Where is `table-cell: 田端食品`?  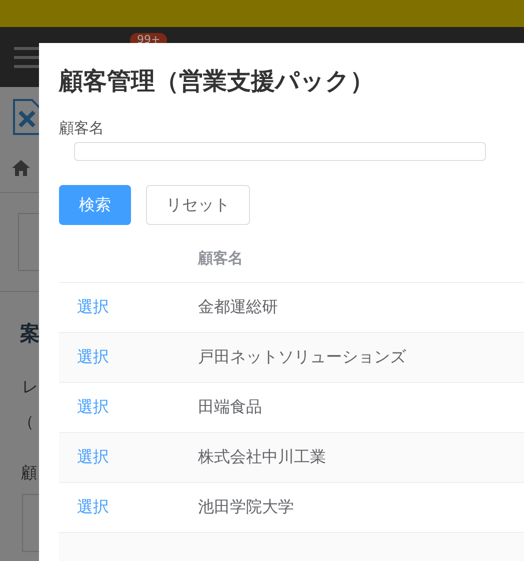
table-cell: 田端食品 is located at coordinates (230, 407).